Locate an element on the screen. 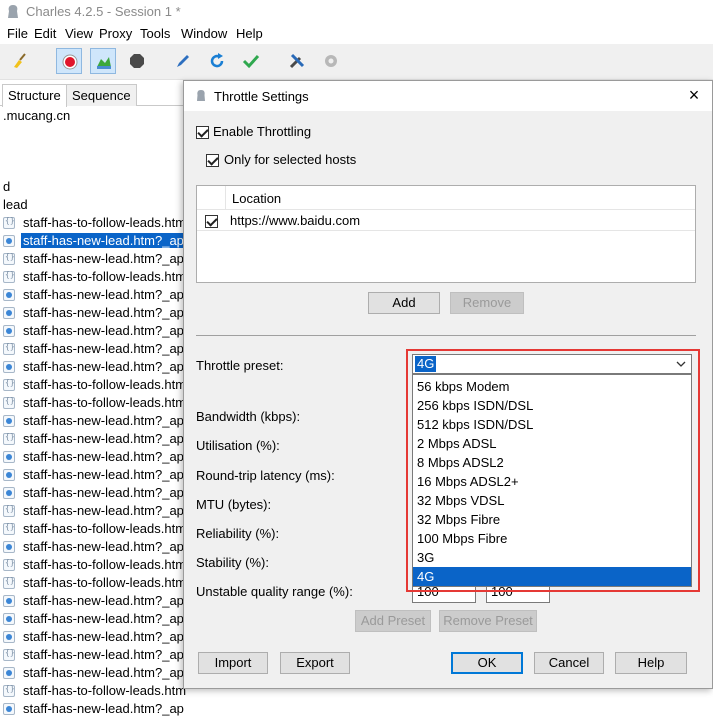  host-node: .mucang.cn is located at coordinates (36, 115).